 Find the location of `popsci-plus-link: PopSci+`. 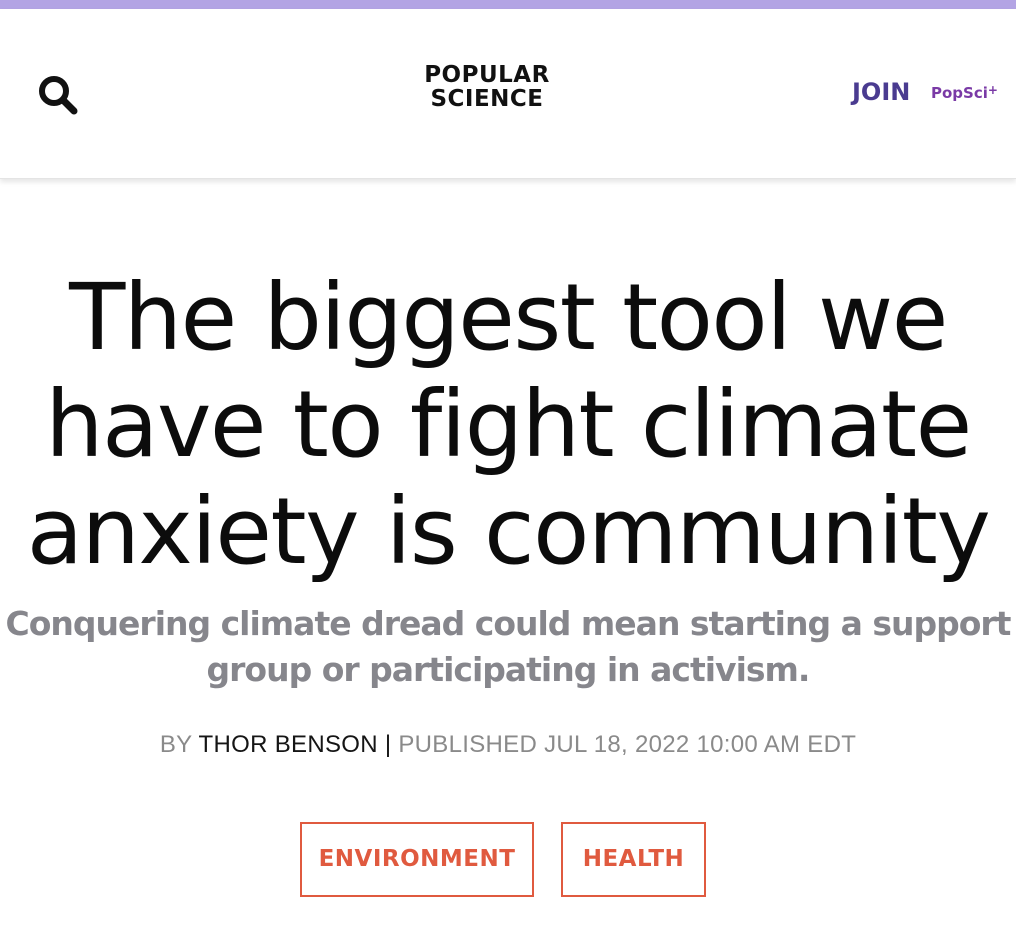

popsci-plus-link: PopSci+ is located at coordinates (964, 90).